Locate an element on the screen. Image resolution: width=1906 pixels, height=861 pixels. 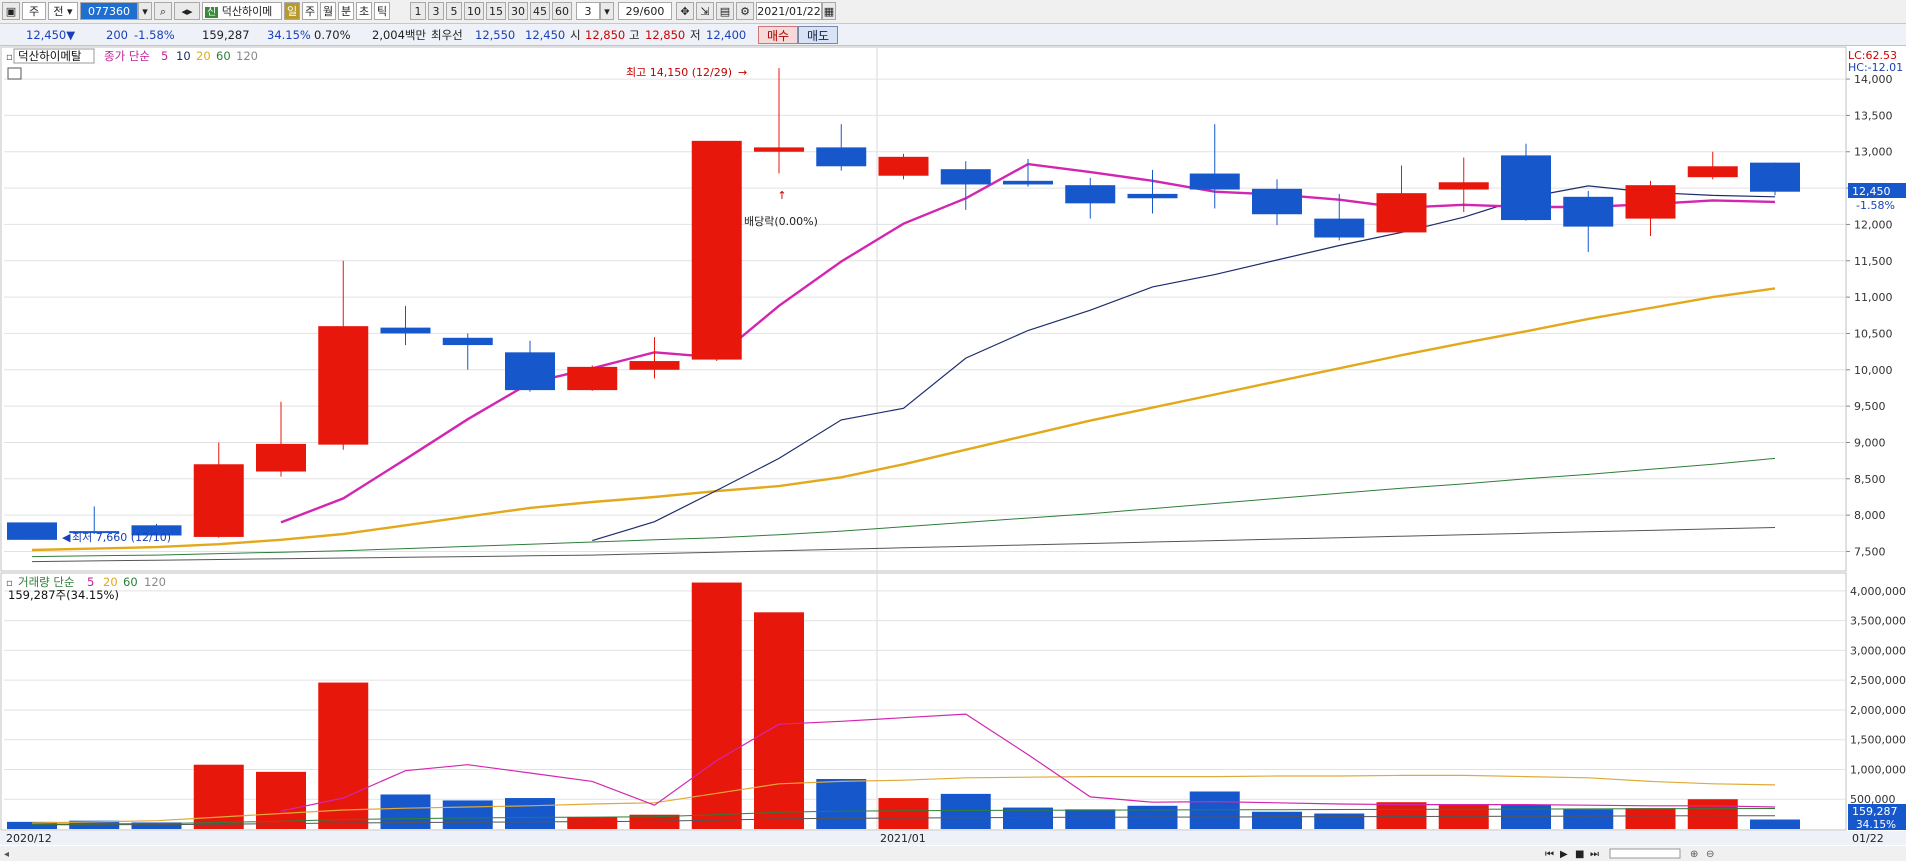
period-day-button: 일 is located at coordinates (292, 11).